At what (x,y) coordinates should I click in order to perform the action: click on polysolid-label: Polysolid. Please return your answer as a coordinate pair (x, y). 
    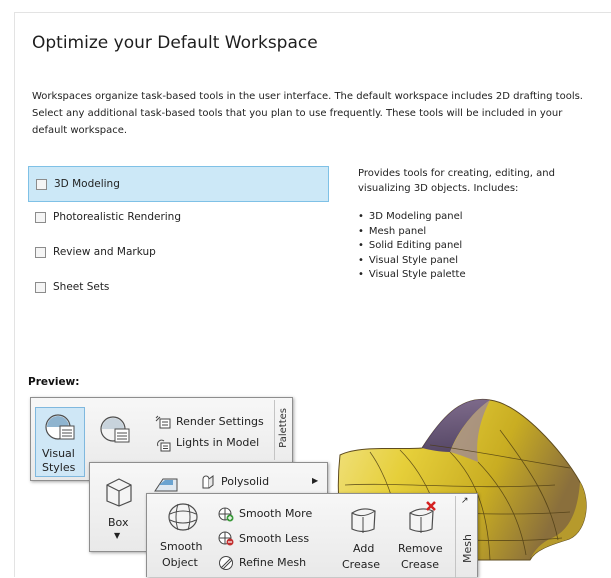
    Looking at the image, I should click on (245, 482).